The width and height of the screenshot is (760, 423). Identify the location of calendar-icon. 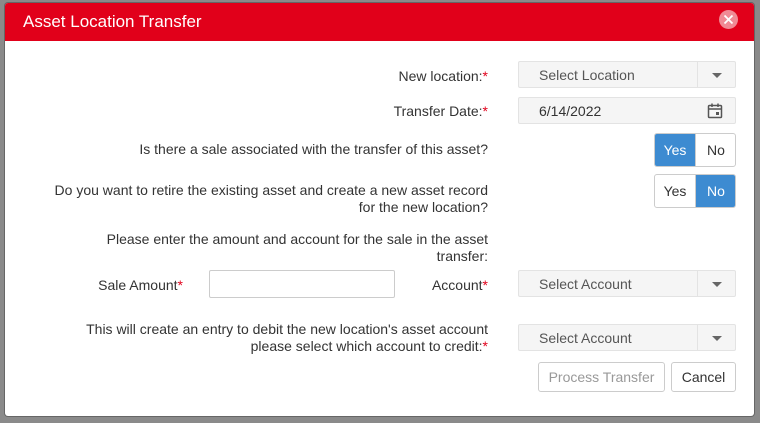
(715, 113).